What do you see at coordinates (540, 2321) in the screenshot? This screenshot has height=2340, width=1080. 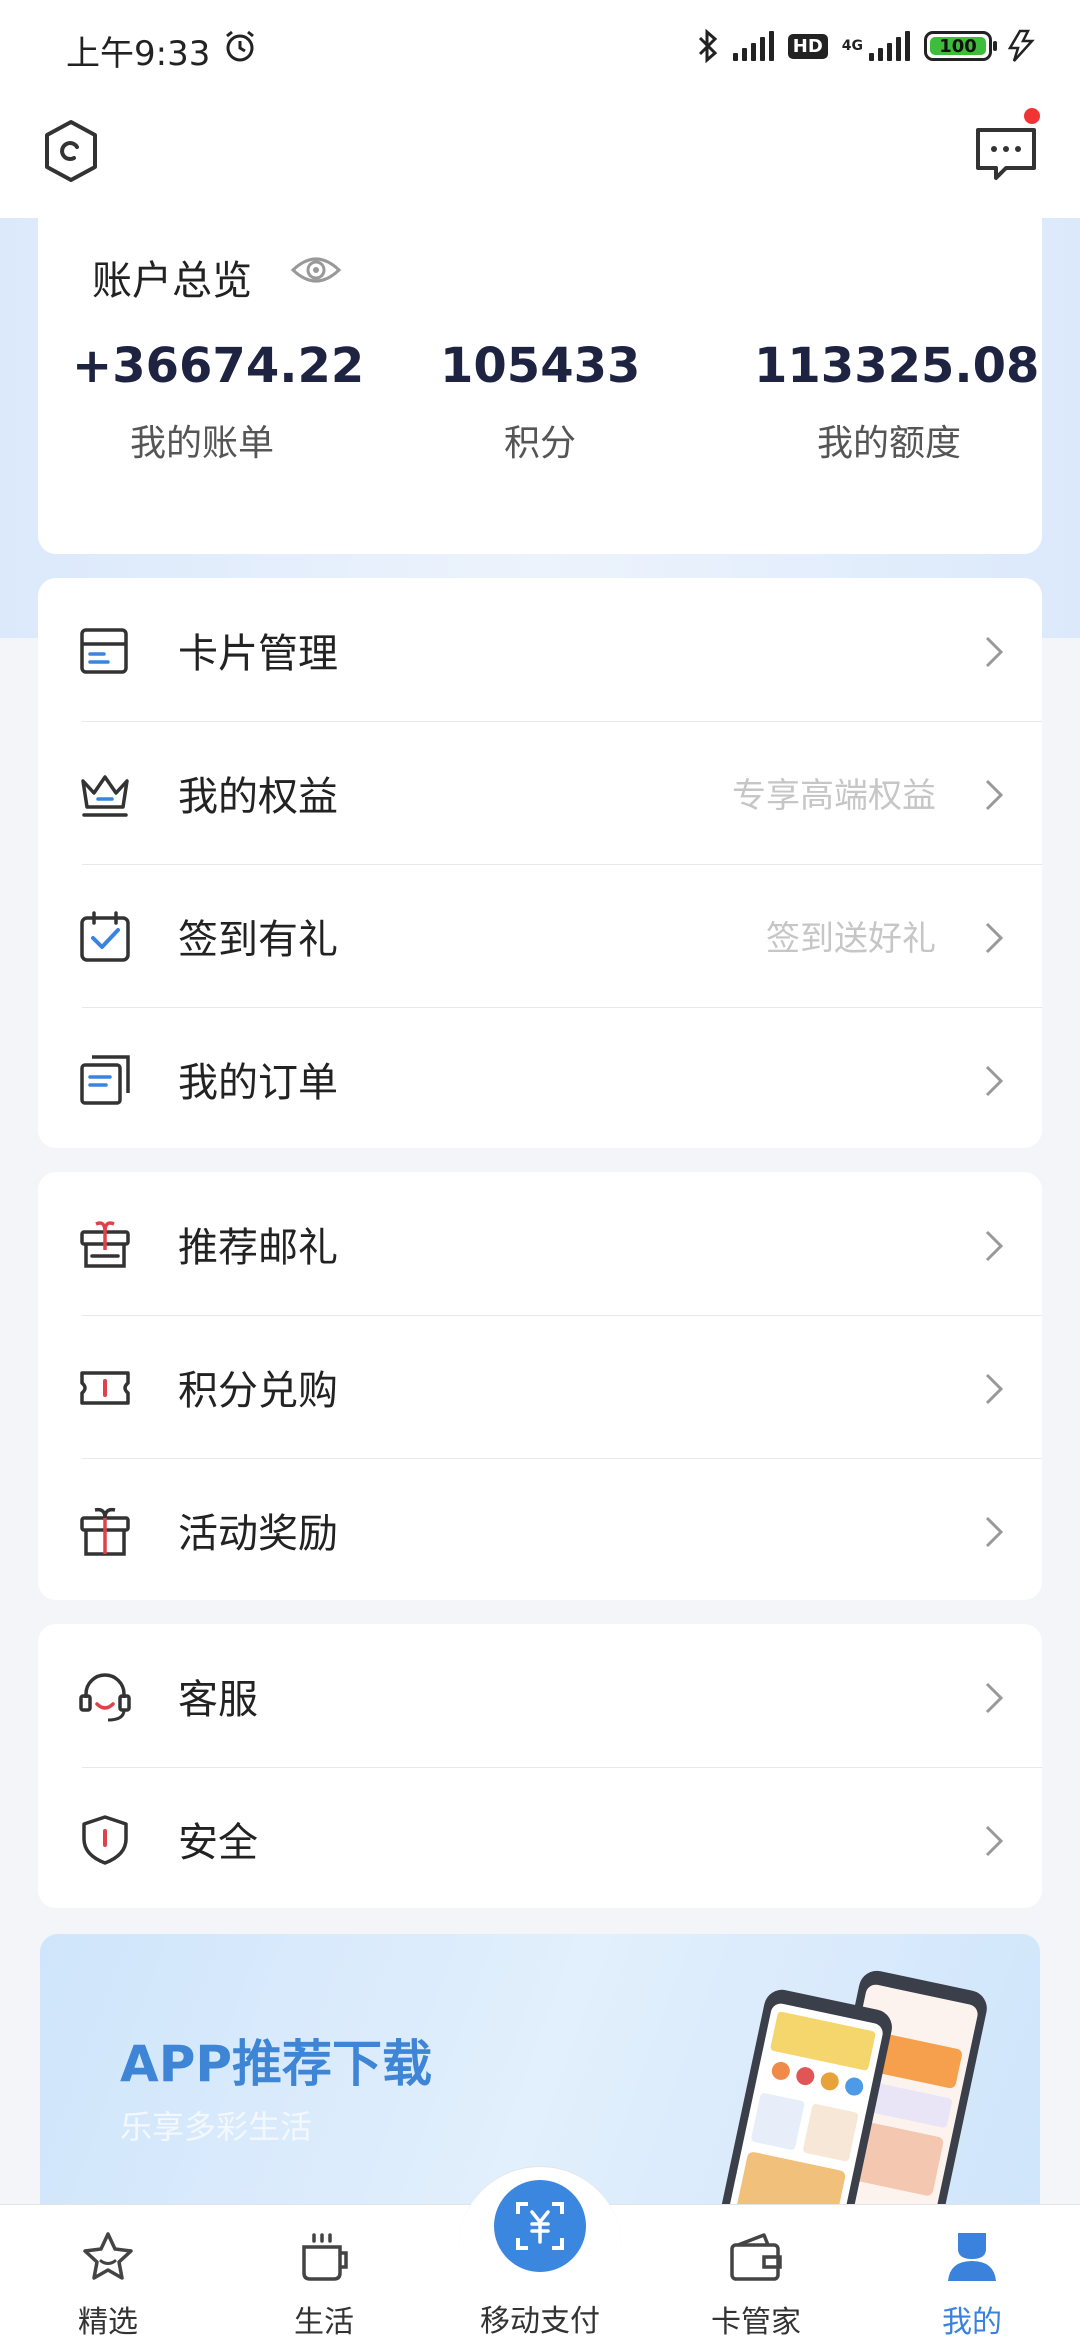 I see `tab-label: 移动支付` at bounding box center [540, 2321].